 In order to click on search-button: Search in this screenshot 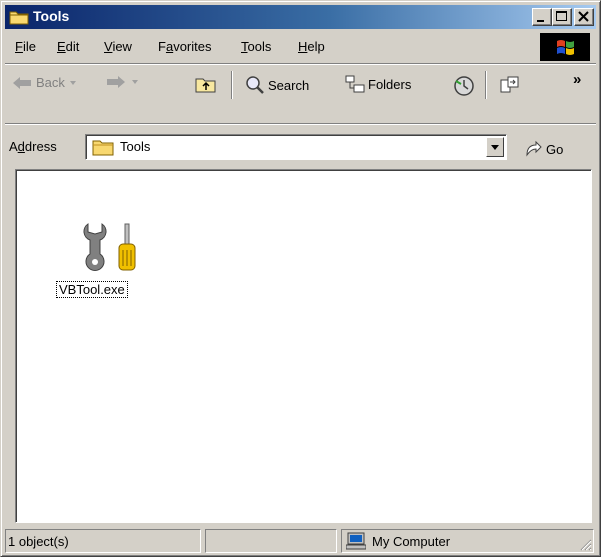, I will do `click(277, 85)`.